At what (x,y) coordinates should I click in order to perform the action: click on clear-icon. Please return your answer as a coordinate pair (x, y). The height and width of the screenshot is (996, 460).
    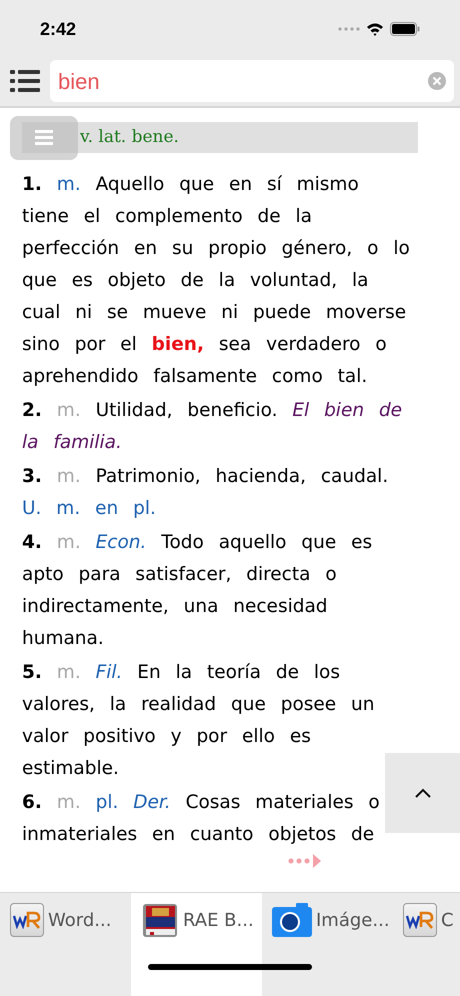
    Looking at the image, I should click on (437, 81).